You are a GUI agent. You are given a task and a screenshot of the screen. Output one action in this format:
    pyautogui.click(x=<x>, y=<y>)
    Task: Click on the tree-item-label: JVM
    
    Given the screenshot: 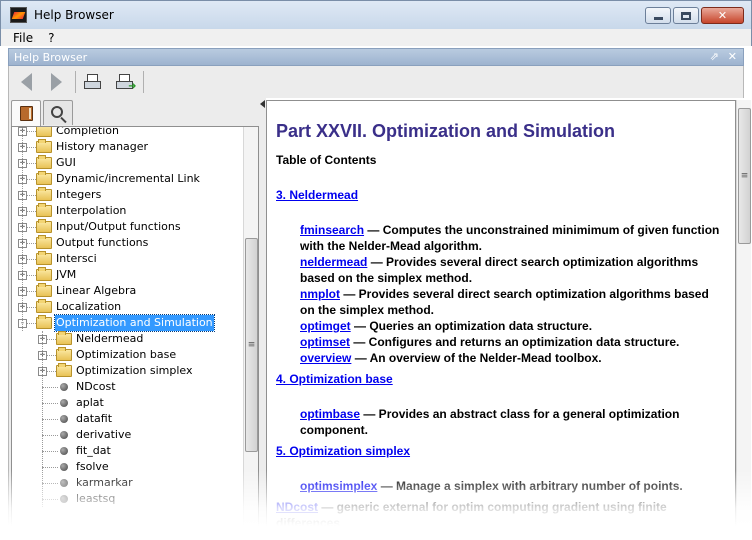 What is the action you would take?
    pyautogui.click(x=66, y=274)
    